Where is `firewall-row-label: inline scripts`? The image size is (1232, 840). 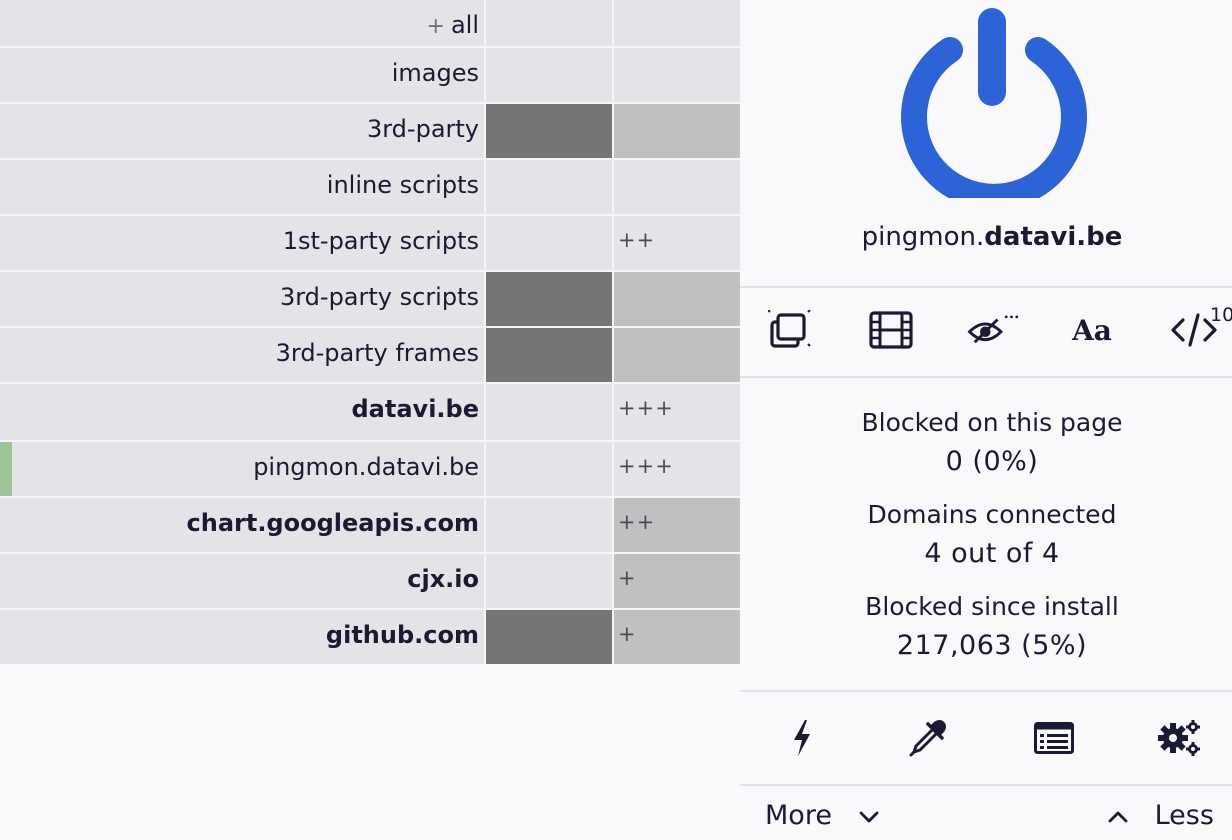 firewall-row-label: inline scripts is located at coordinates (242, 187).